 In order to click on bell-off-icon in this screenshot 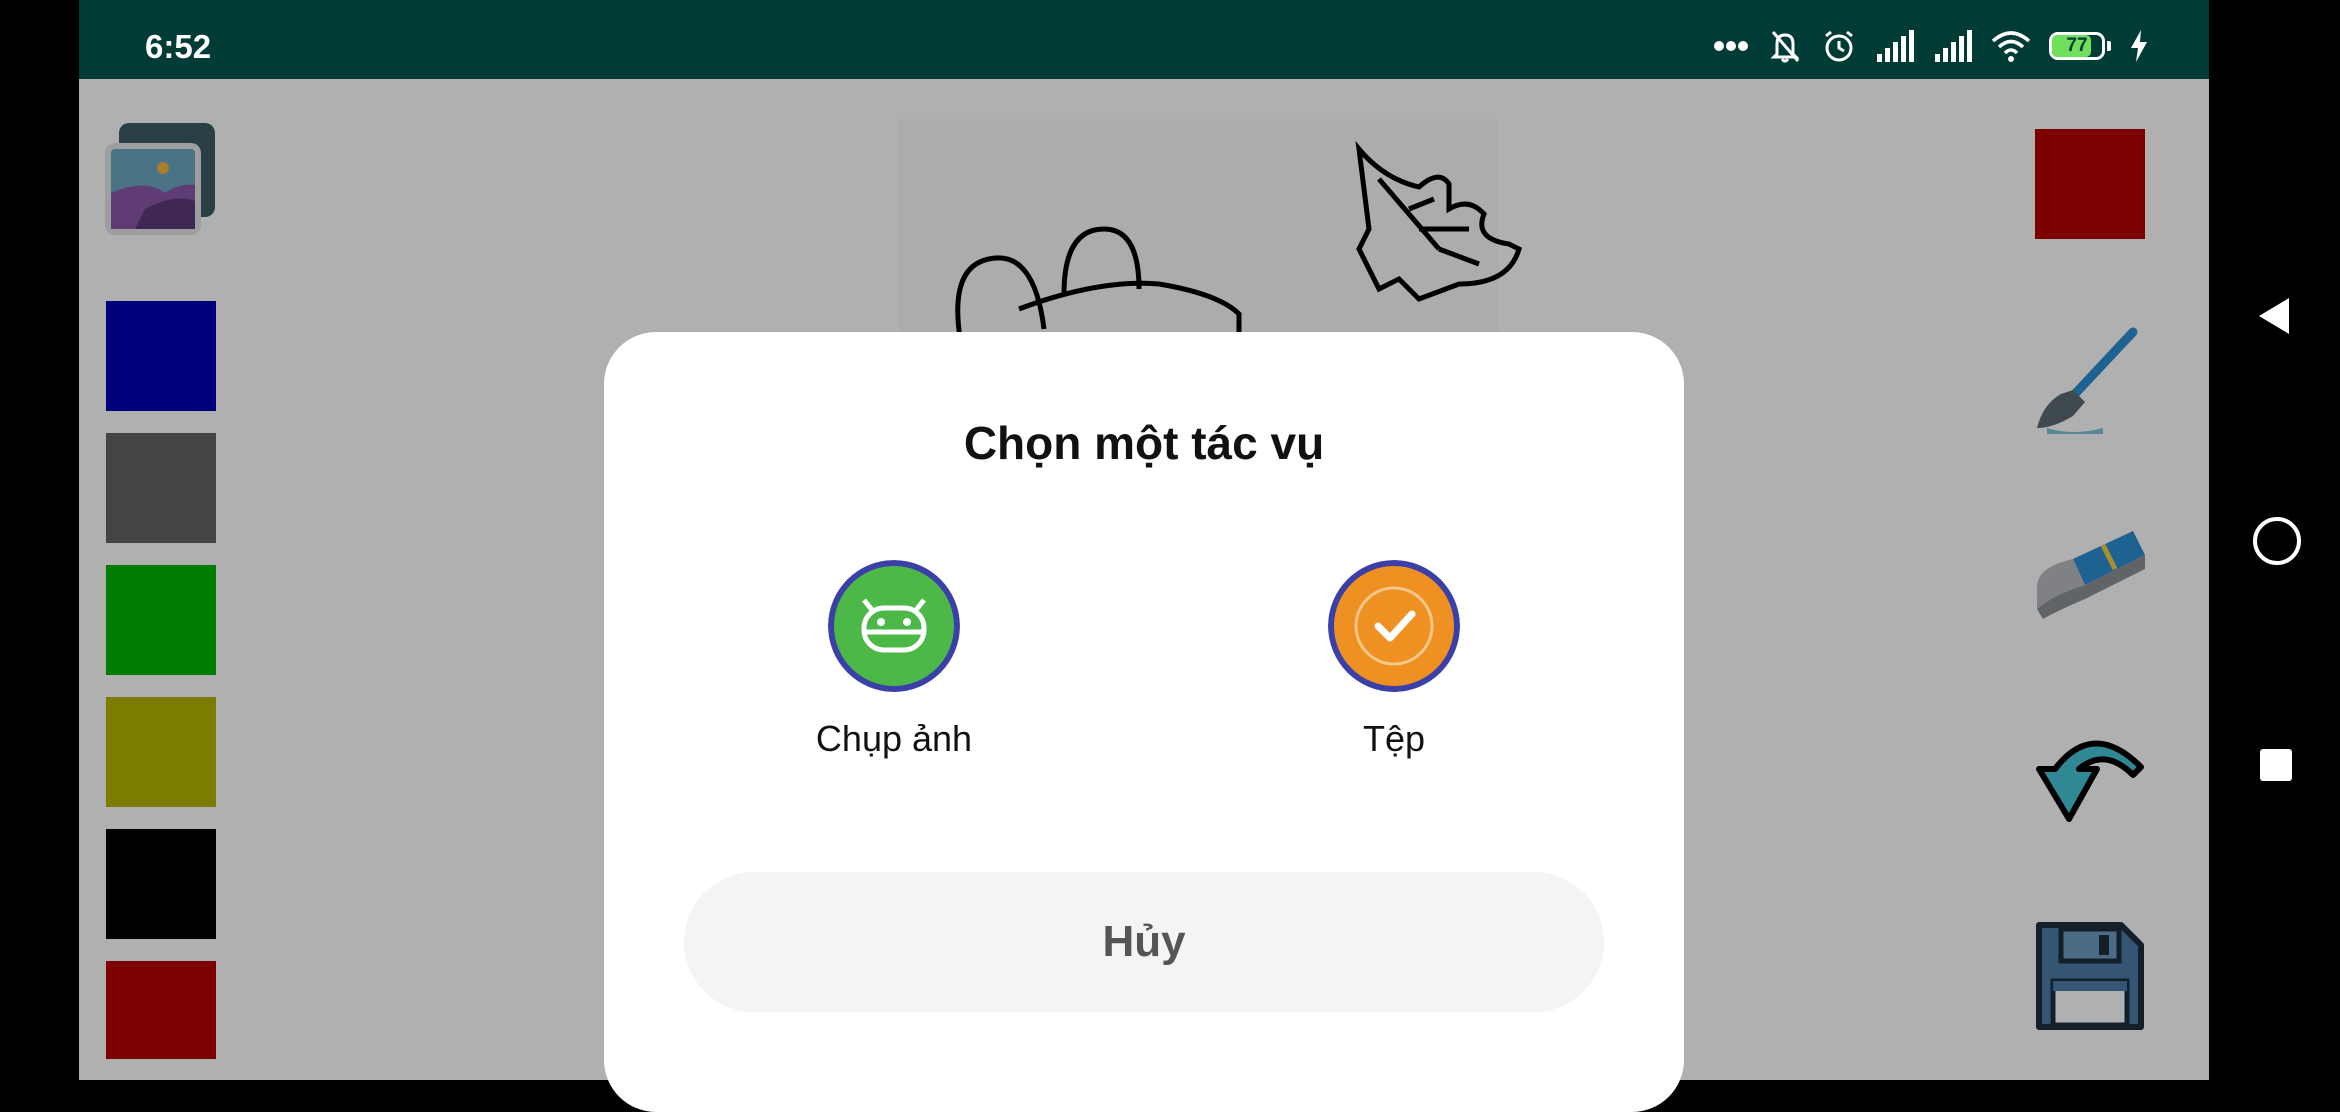, I will do `click(1785, 47)`.